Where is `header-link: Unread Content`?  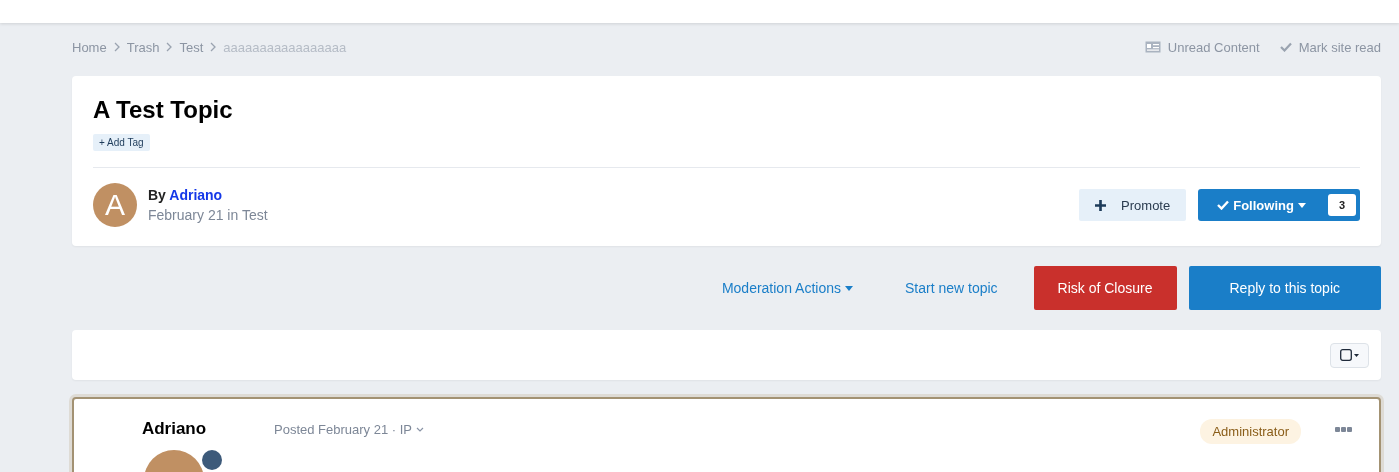 header-link: Unread Content is located at coordinates (1202, 47).